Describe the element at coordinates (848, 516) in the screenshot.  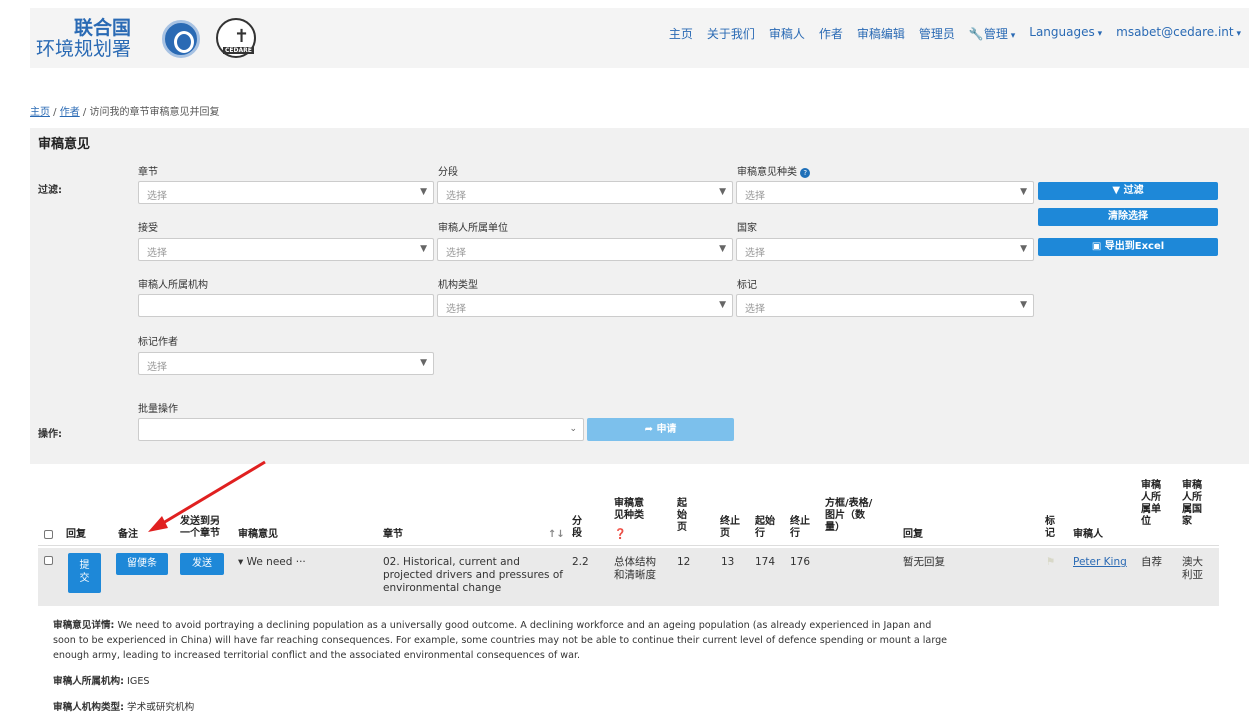
I see `th-box: 方框/表格/ 图片（数 量）` at that location.